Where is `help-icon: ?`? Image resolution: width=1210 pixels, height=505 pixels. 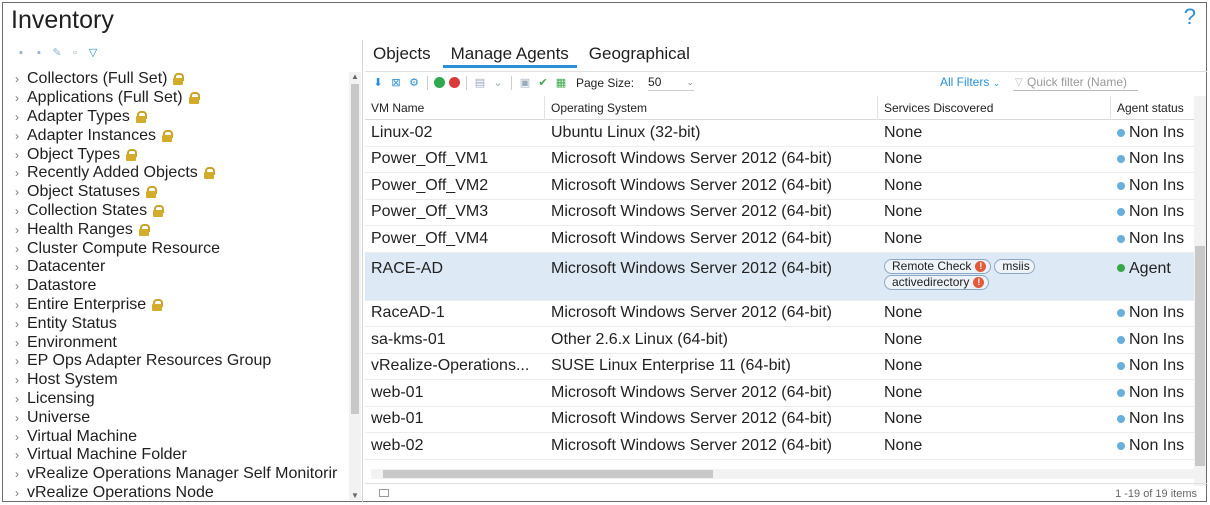
help-icon: ? is located at coordinates (1190, 17).